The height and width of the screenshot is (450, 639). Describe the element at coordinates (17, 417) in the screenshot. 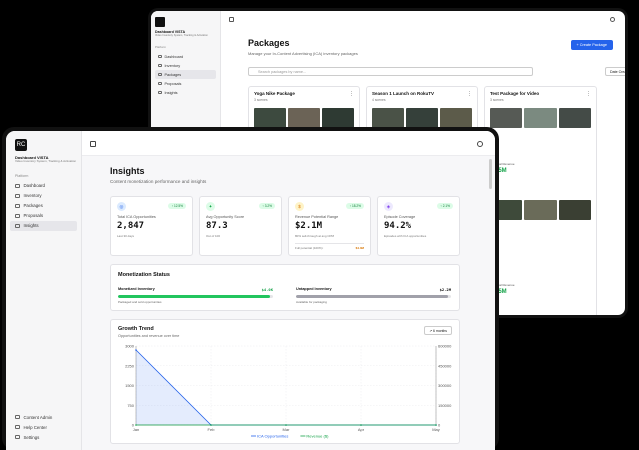

I see `admin-icon` at that location.